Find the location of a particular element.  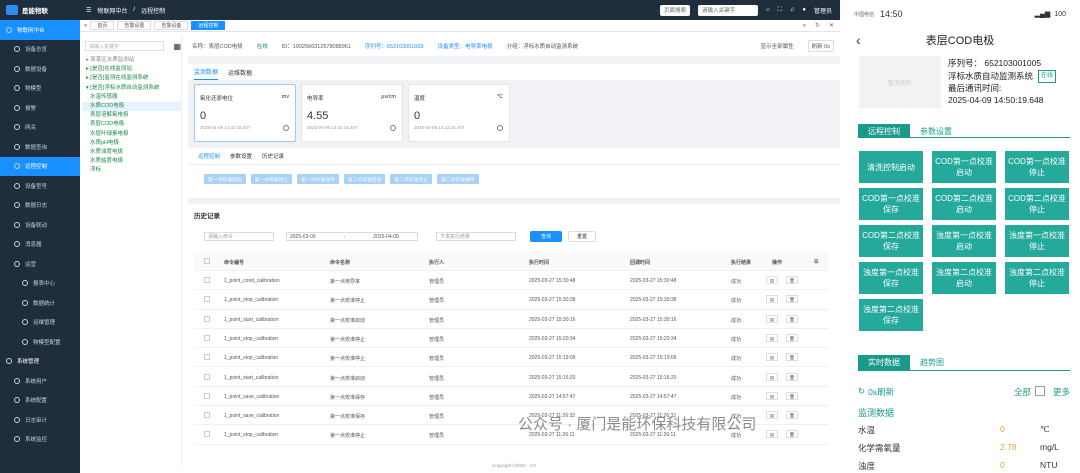

sidebar-group-system: 系统管理 is located at coordinates (40, 362).